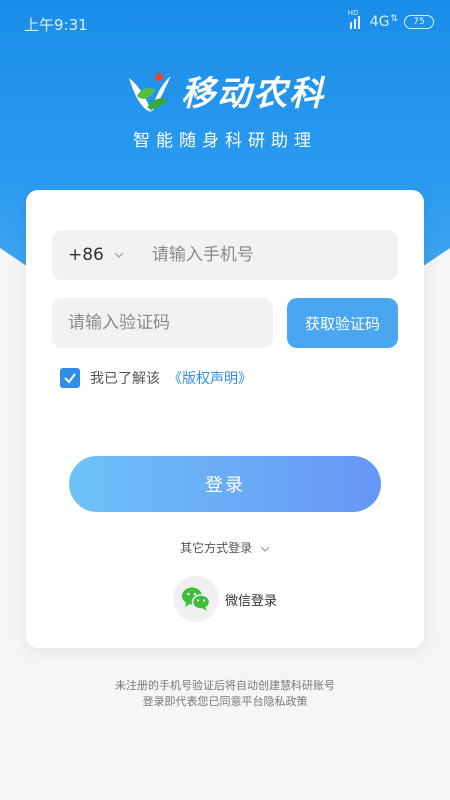 Image resolution: width=450 pixels, height=800 pixels. What do you see at coordinates (353, 13) in the screenshot?
I see `hd-label: HD` at bounding box center [353, 13].